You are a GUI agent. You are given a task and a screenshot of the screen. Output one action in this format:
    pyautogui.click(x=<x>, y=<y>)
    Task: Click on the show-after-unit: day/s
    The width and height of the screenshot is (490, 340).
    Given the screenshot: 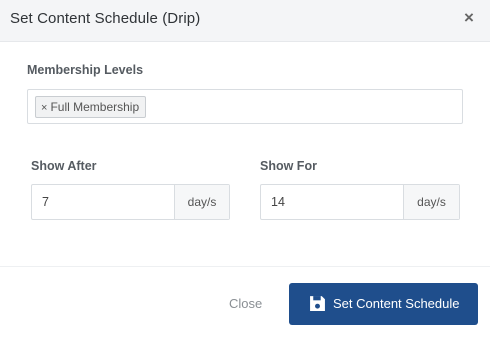 What is the action you would take?
    pyautogui.click(x=201, y=202)
    